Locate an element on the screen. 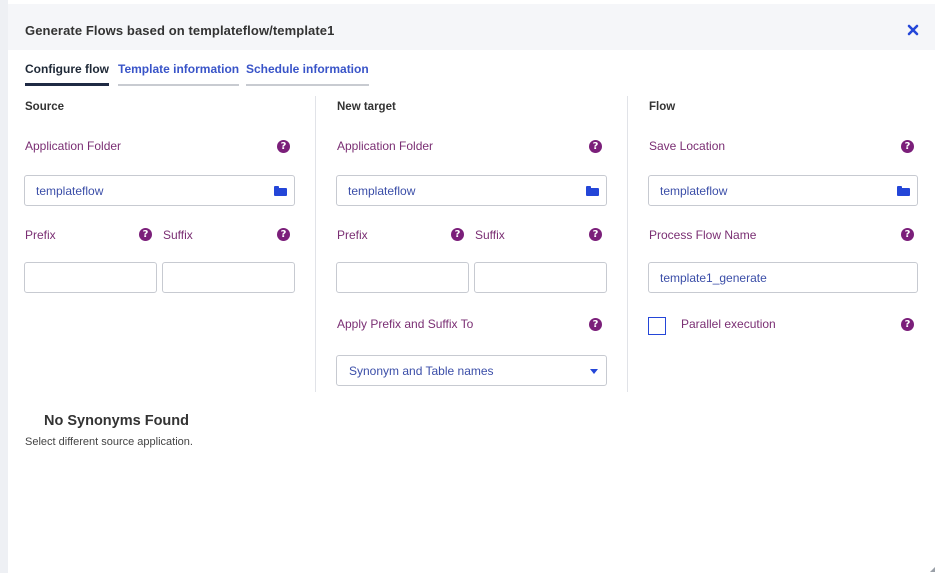 This screenshot has width=935, height=573. parallel-execution-label: Parallel execution is located at coordinates (728, 324).